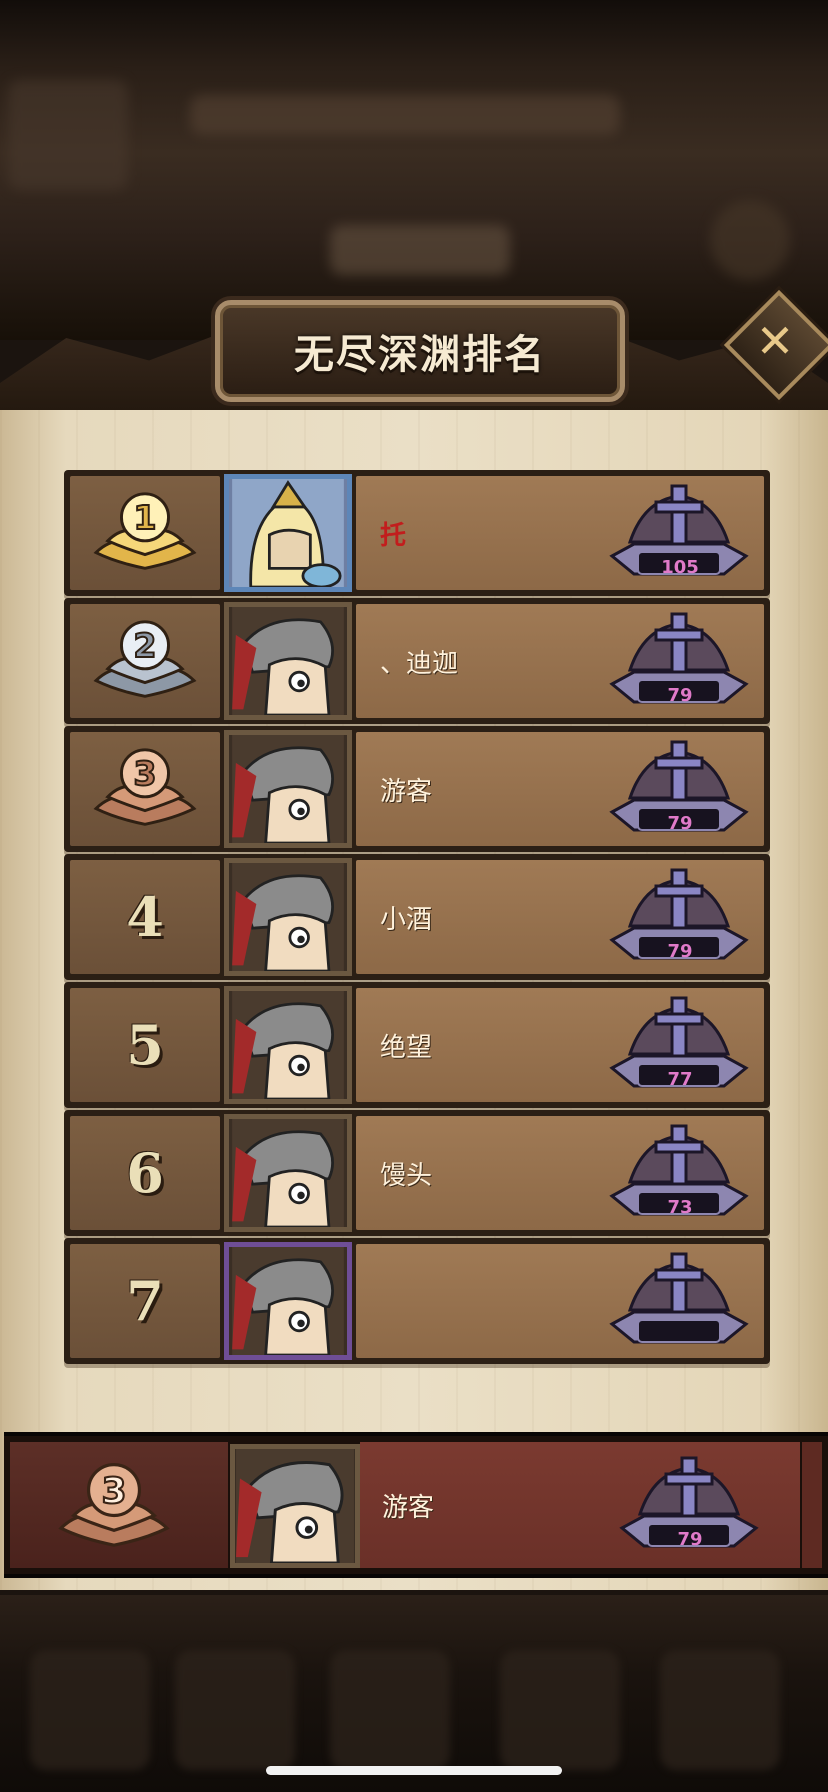 The height and width of the screenshot is (1792, 828). What do you see at coordinates (393, 535) in the screenshot?
I see `player-name: 托` at bounding box center [393, 535].